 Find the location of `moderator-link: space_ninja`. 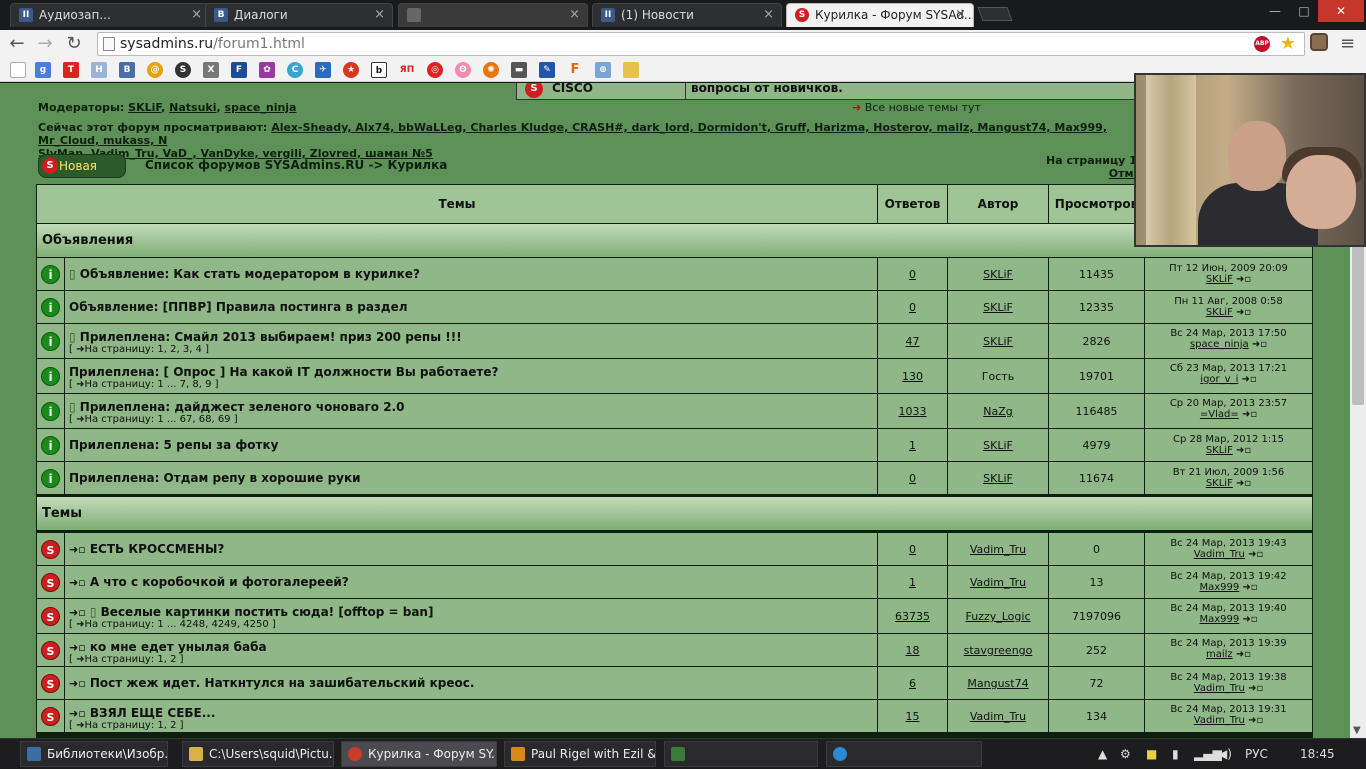

moderator-link: space_ninja is located at coordinates (261, 107).